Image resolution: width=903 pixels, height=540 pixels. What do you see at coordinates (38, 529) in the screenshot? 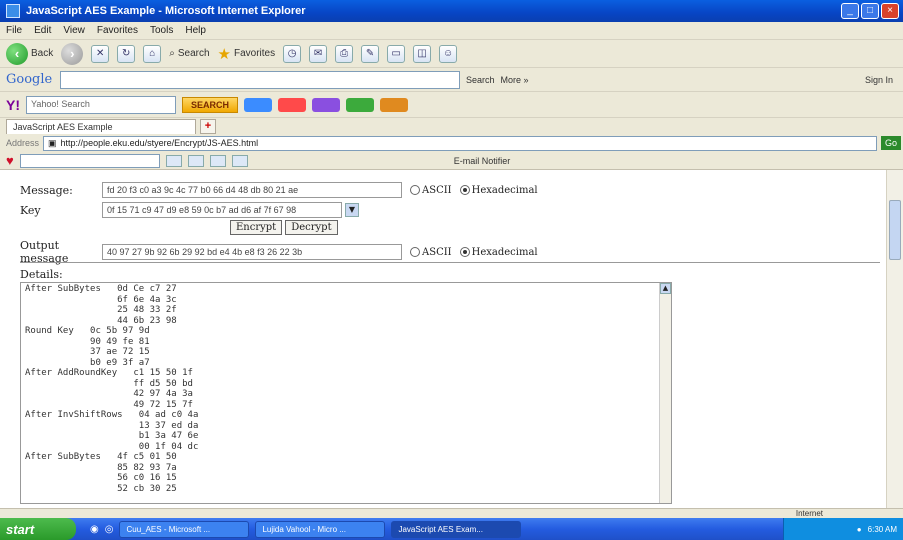
I see `start-button: start` at bounding box center [38, 529].